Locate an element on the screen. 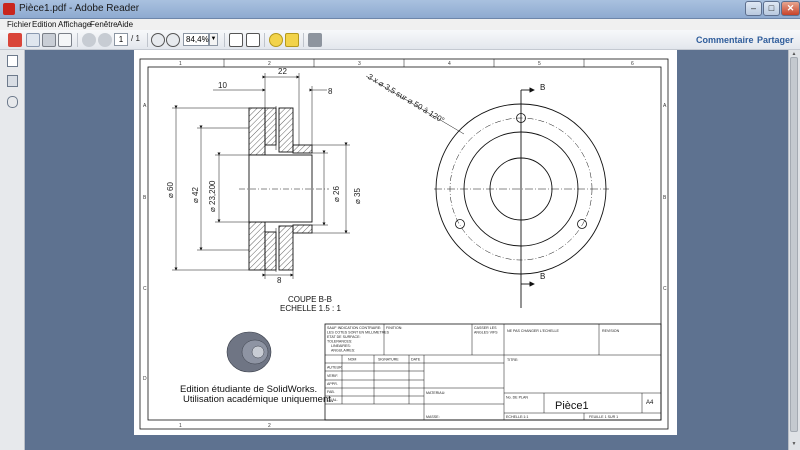 This screenshot has height=450, width=800. menu-fenetre: Fenêtre is located at coordinates (104, 24).